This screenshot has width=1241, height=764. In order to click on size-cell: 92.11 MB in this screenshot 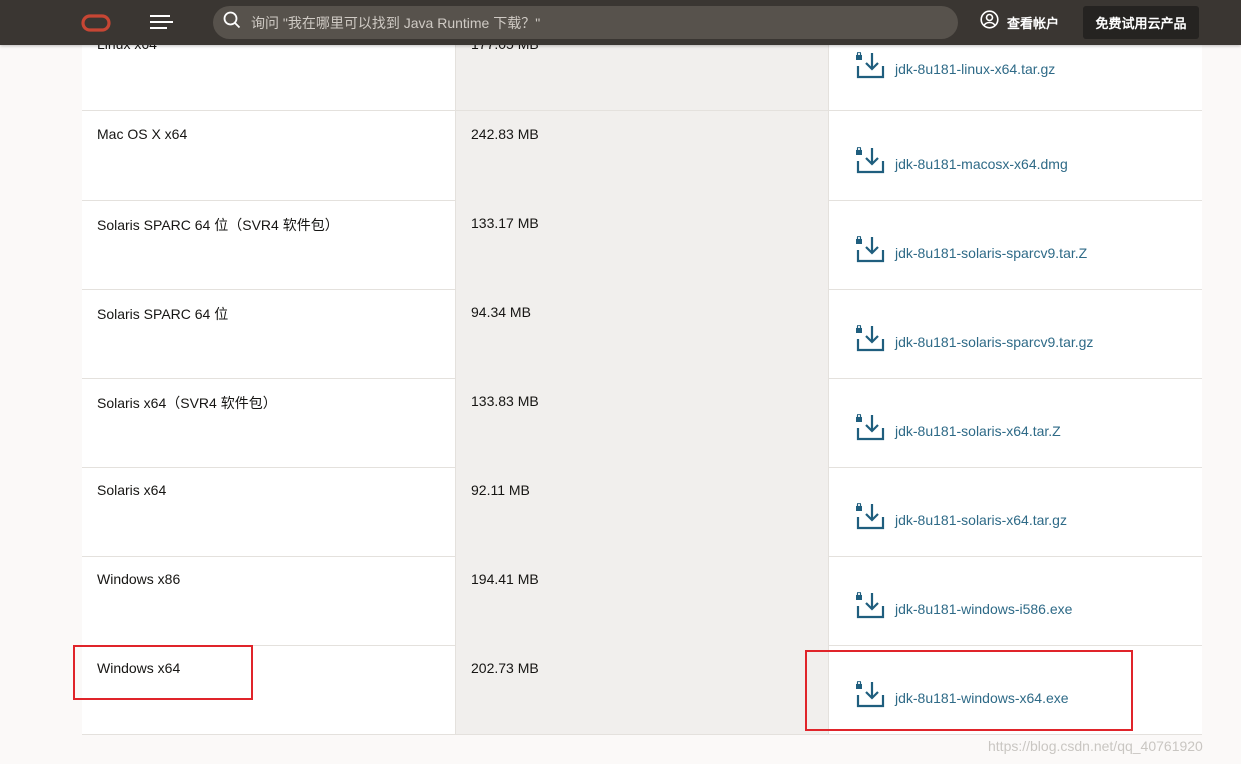, I will do `click(642, 511)`.